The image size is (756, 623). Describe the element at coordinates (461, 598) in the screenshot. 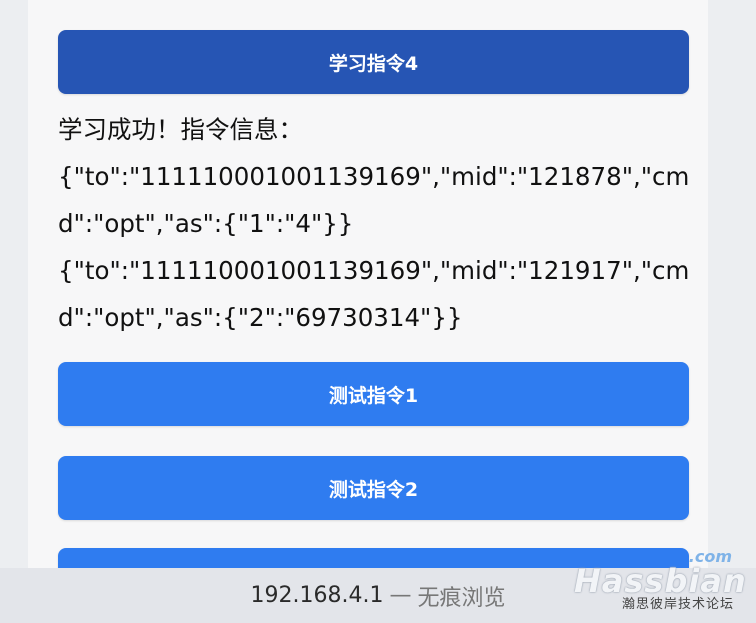

I see `private-browsing-label: 无痕浏览` at that location.